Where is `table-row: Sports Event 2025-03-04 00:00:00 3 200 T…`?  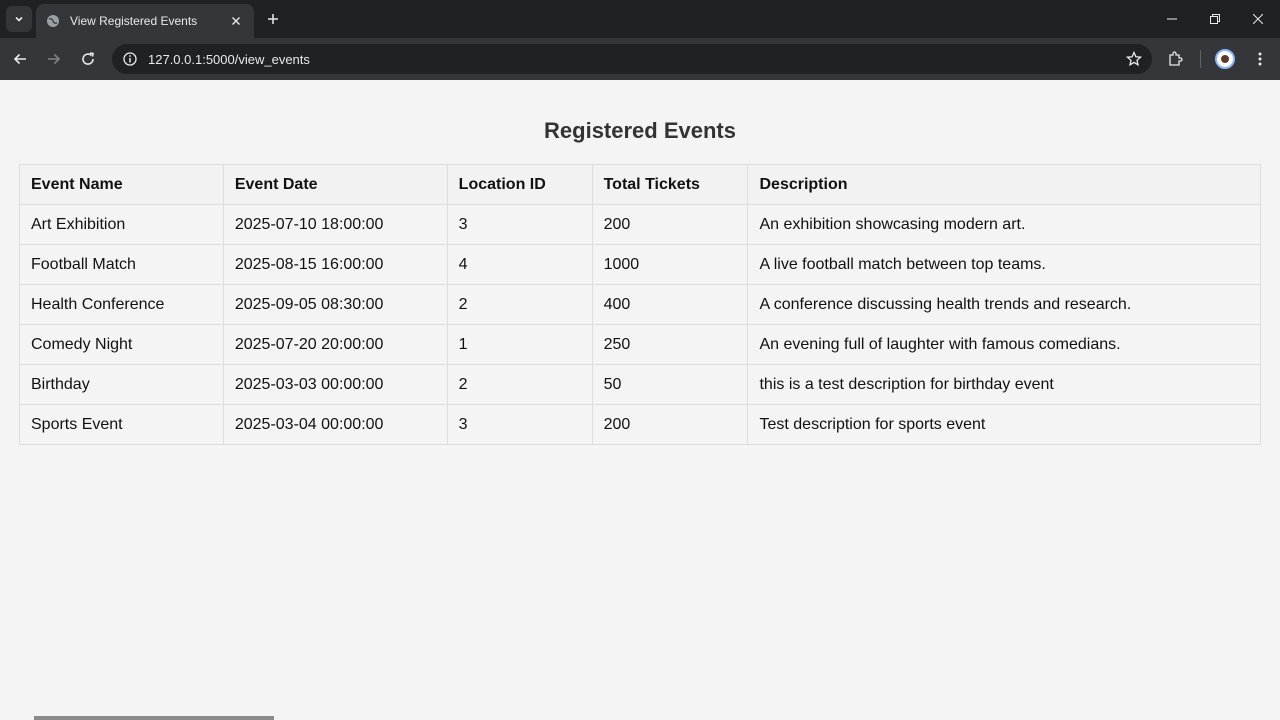
table-row: Sports Event 2025-03-04 00:00:00 3 200 T… is located at coordinates (640, 424).